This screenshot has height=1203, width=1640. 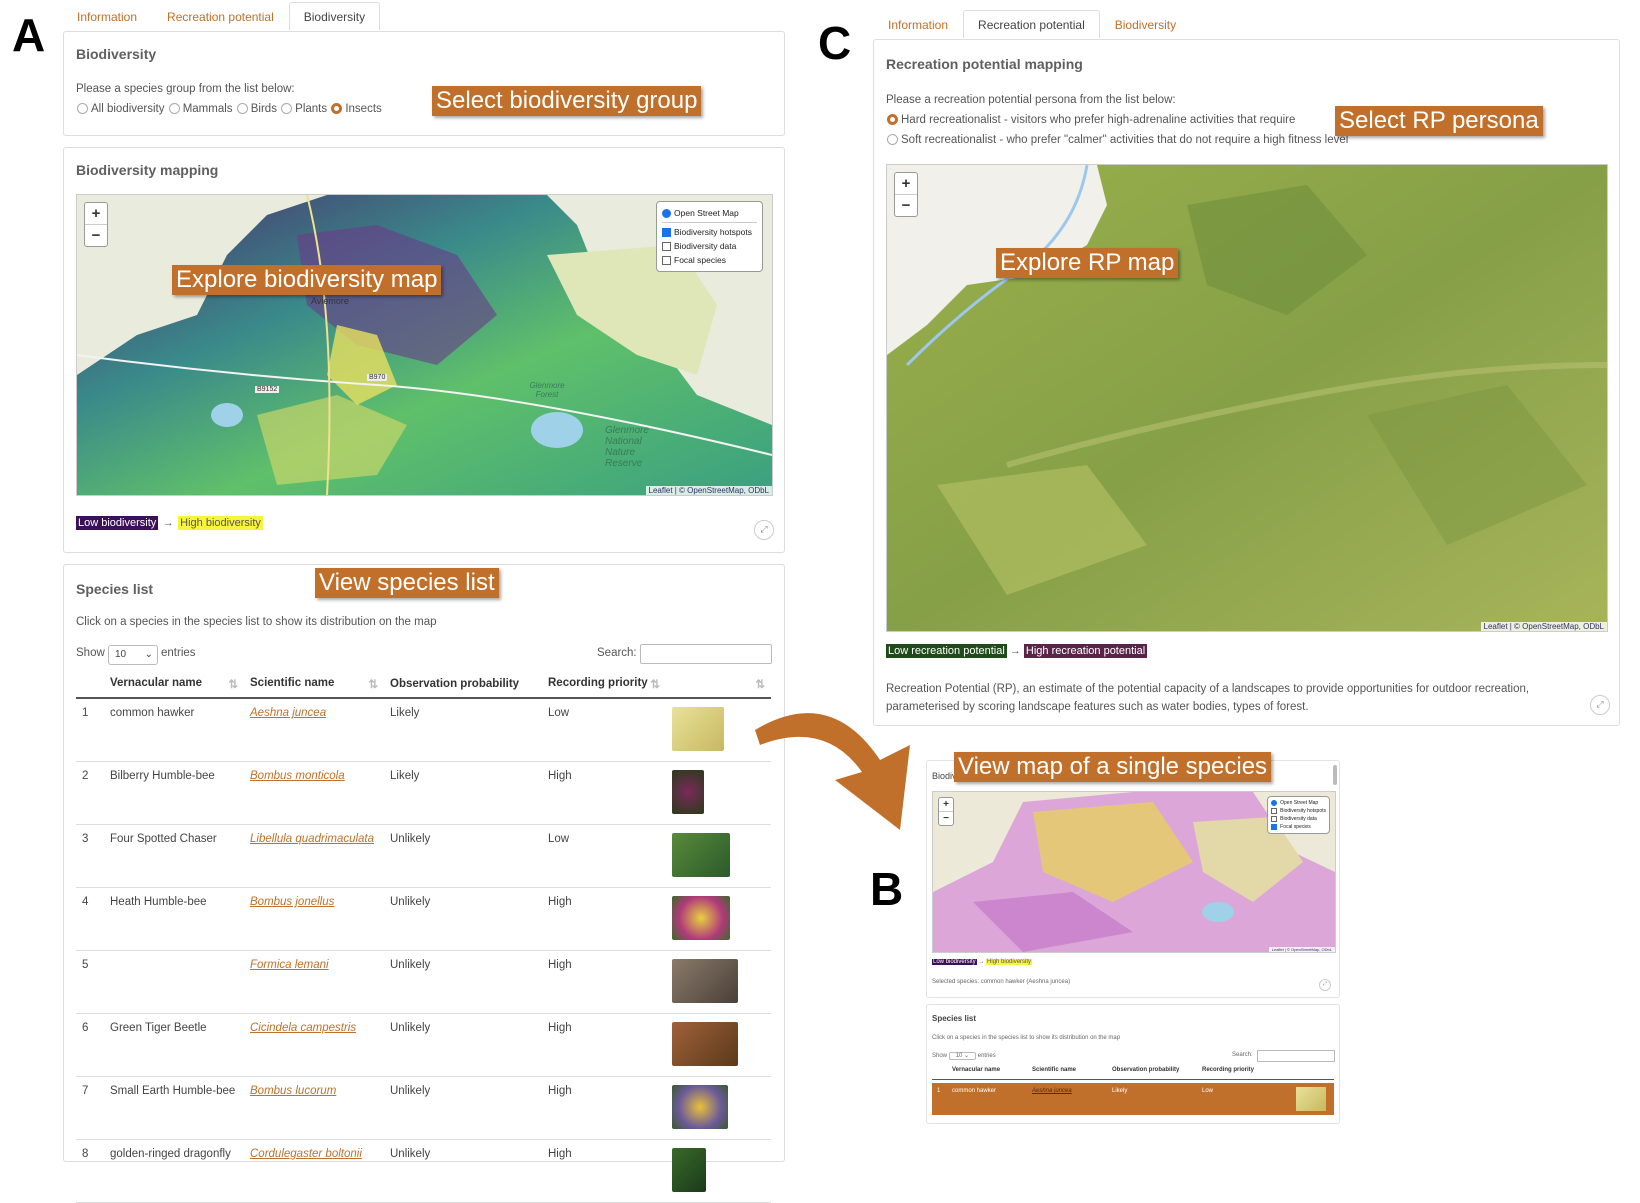 What do you see at coordinates (174, 109) in the screenshot?
I see `radio-mammals` at bounding box center [174, 109].